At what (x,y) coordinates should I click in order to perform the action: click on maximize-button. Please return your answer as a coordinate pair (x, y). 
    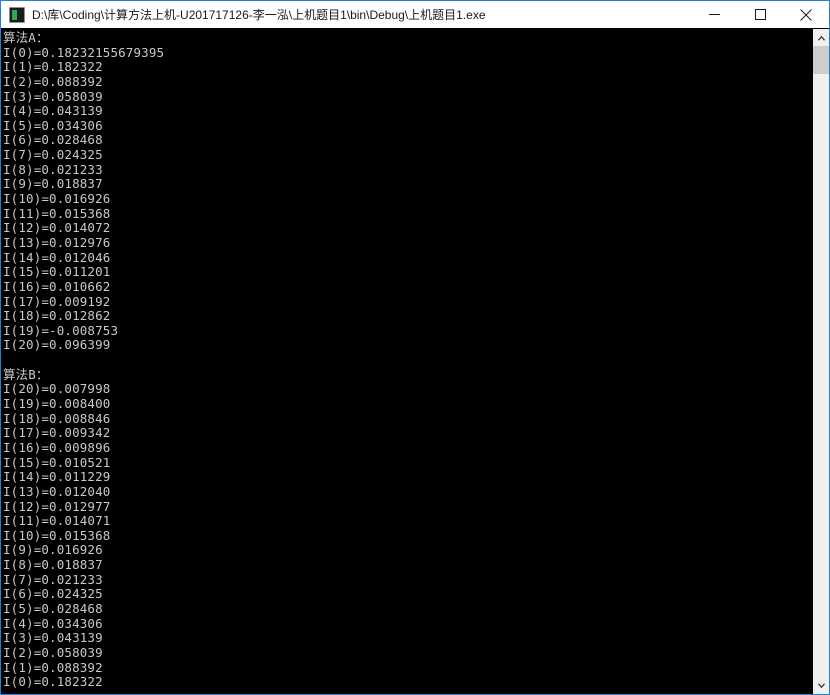
    Looking at the image, I should click on (760, 14).